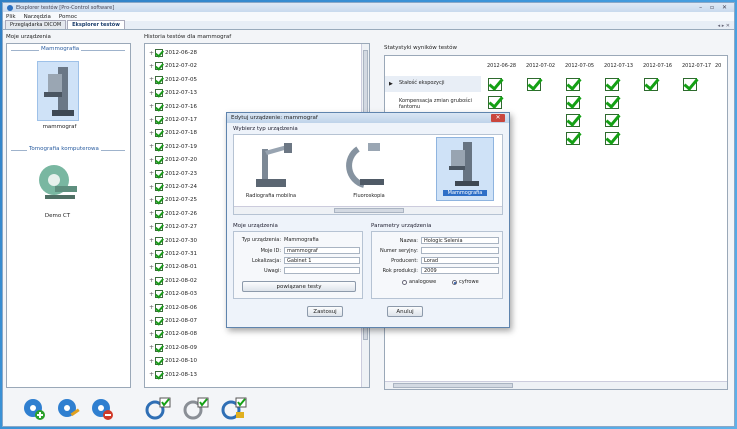 The width and height of the screenshot is (737, 429). Describe the element at coordinates (173, 120) in the screenshot. I see `history-row: +2012-07-17` at that location.